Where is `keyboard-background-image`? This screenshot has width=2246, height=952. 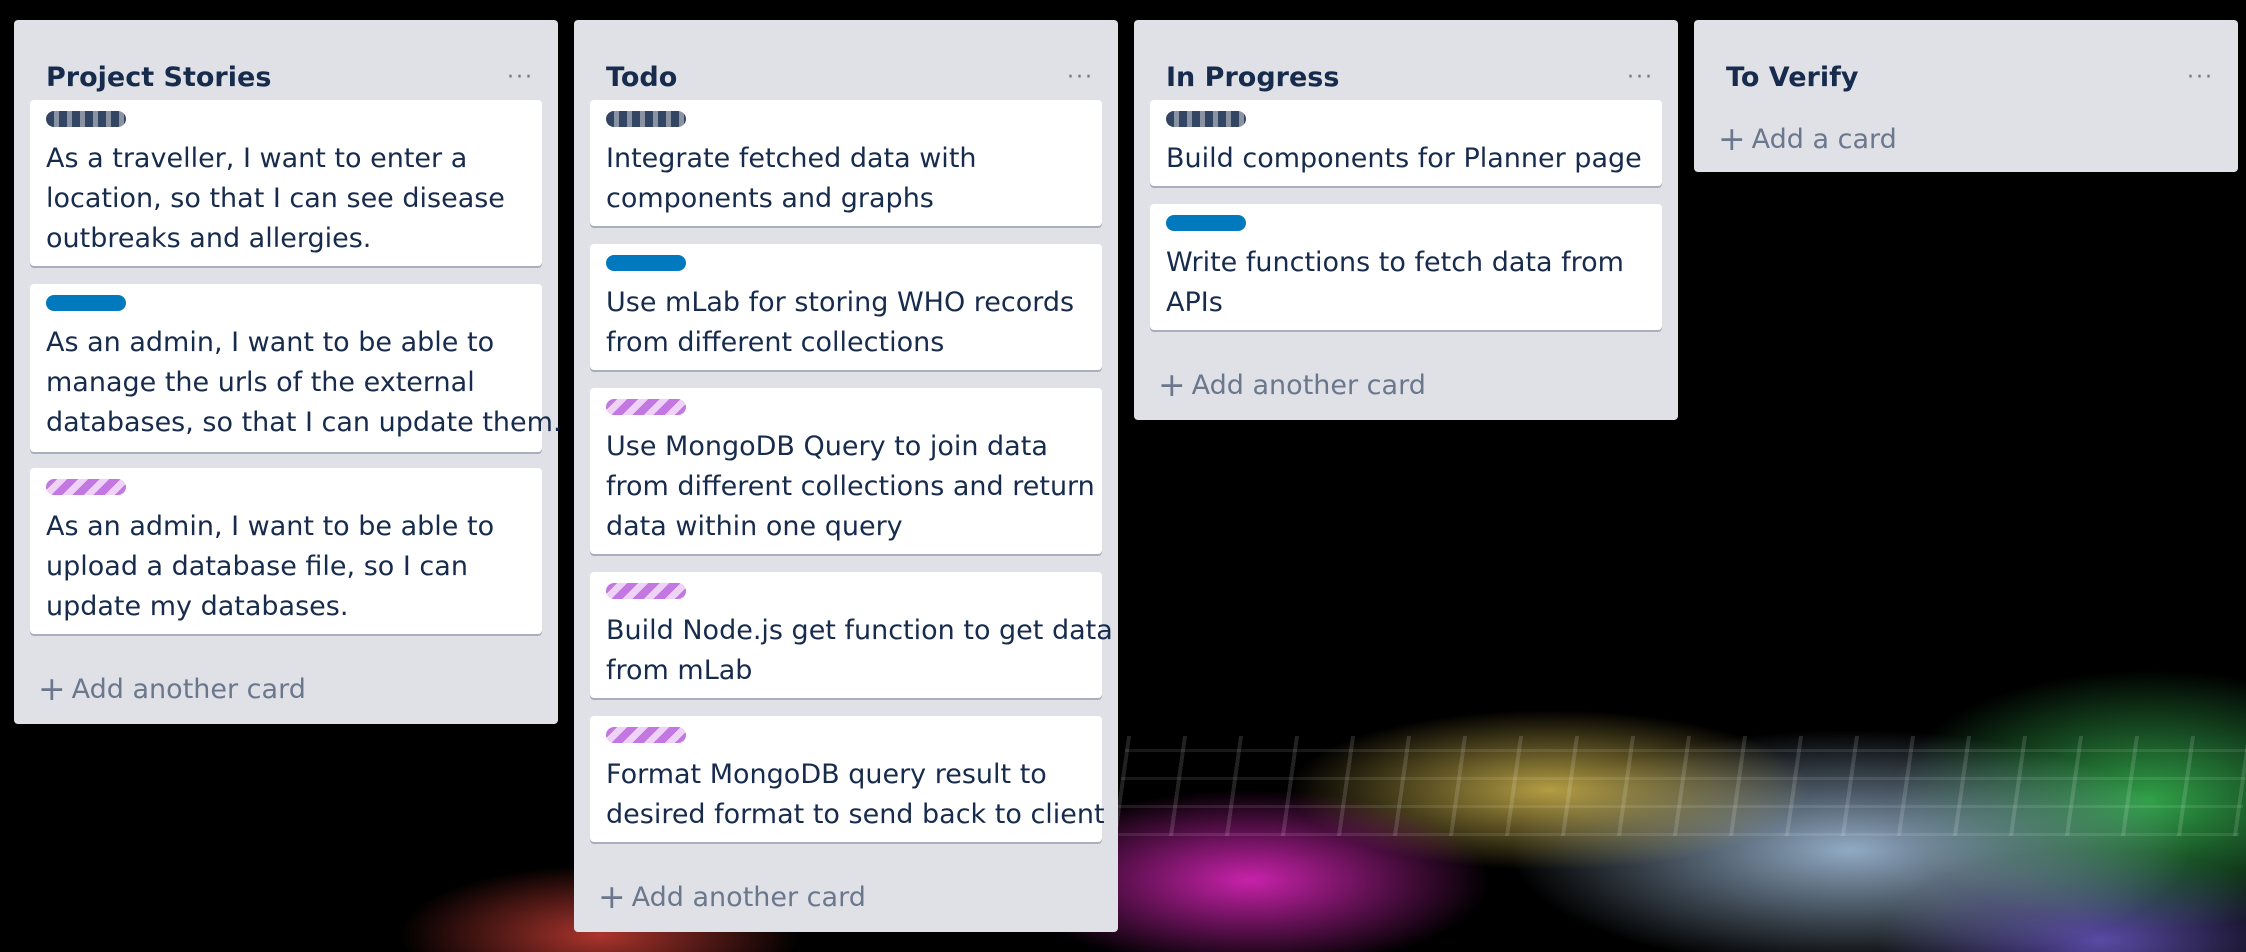 keyboard-background-image is located at coordinates (1679, 786).